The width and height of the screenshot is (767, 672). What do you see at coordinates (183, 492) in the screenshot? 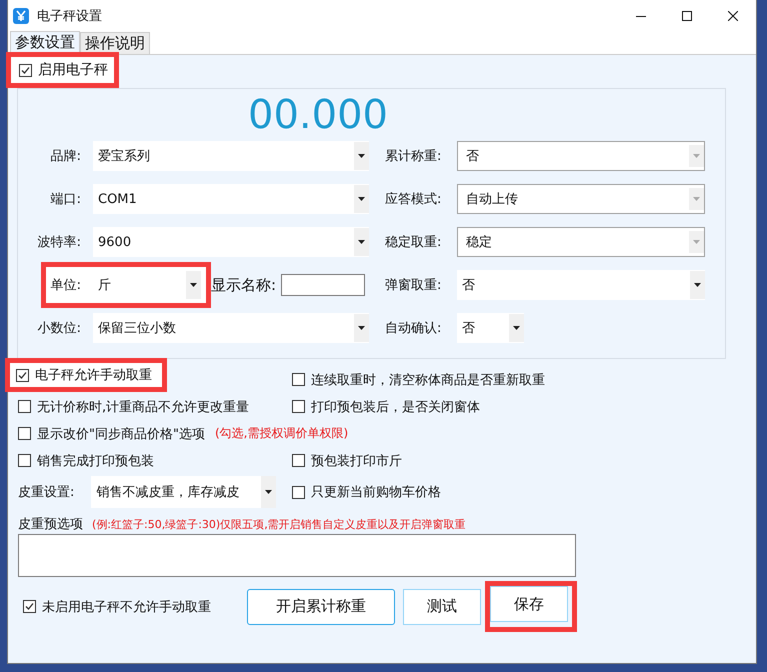
I see `dropdown: 销售不减皮重，库存减皮` at bounding box center [183, 492].